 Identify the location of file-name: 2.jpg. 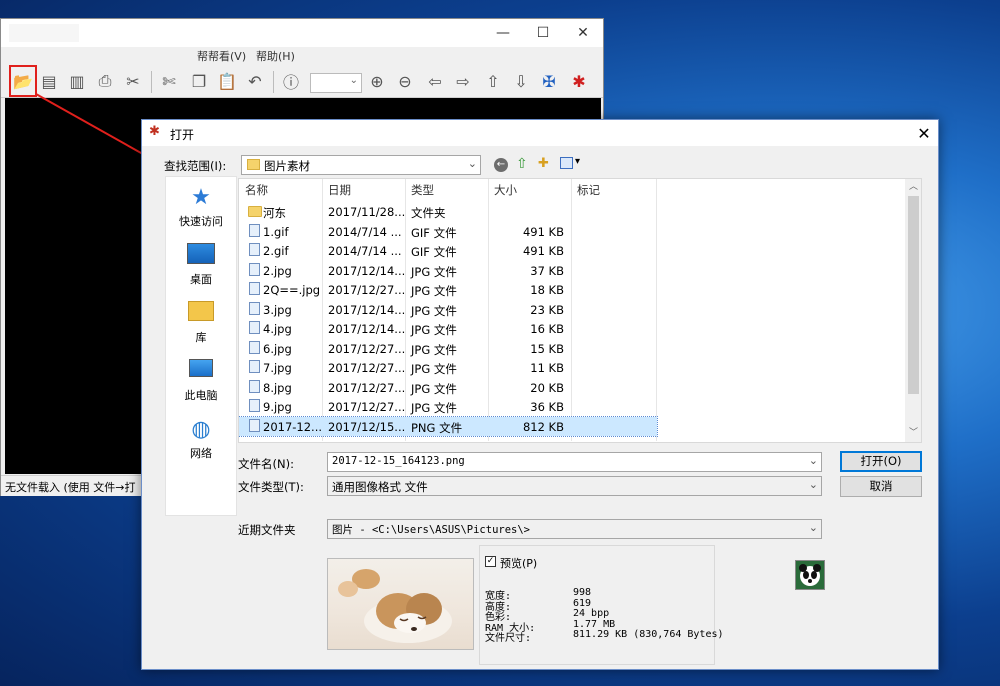
(277, 270).